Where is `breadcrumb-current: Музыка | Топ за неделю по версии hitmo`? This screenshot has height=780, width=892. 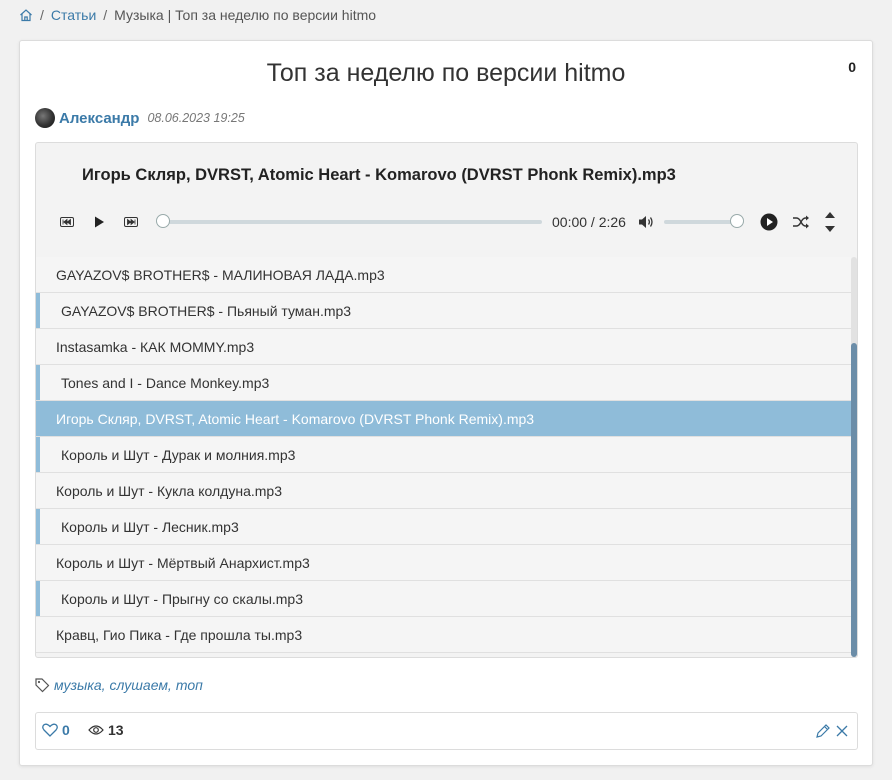 breadcrumb-current: Музыка | Топ за неделю по версии hitmo is located at coordinates (245, 15).